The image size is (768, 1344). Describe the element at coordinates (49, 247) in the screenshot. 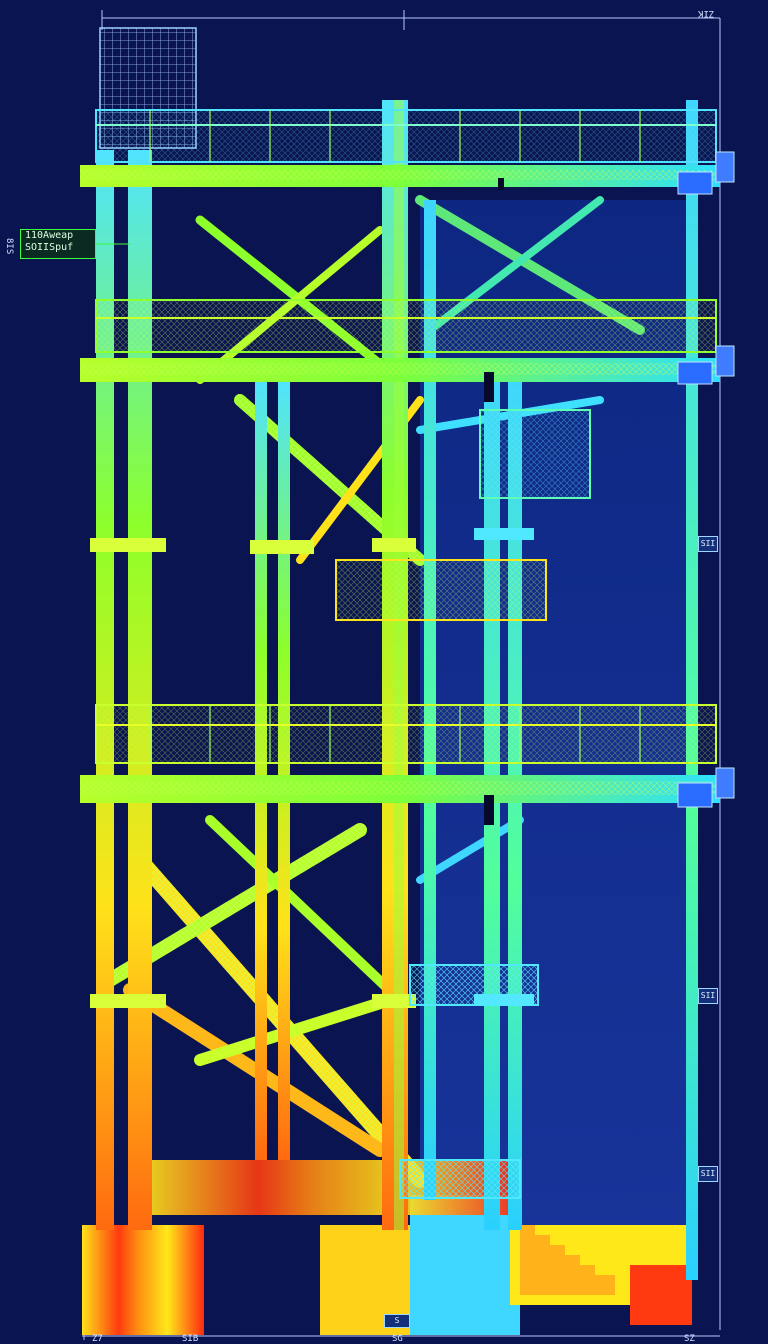

I see `callout-line-2: SOIISpuf` at that location.